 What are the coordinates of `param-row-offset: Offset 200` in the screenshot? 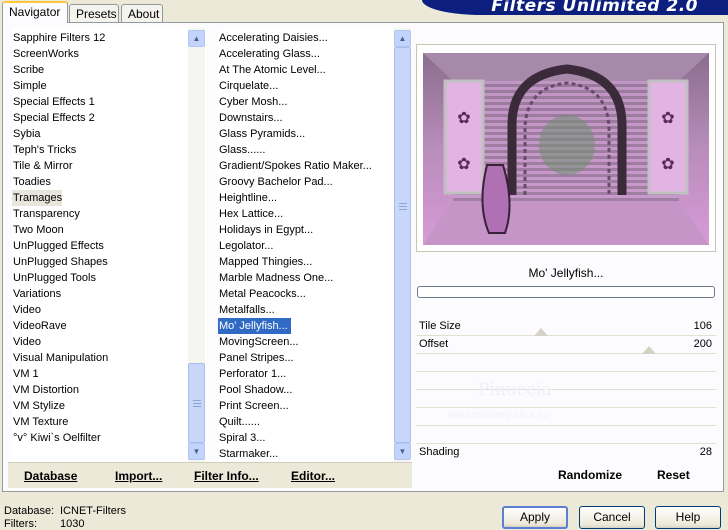 It's located at (566, 345).